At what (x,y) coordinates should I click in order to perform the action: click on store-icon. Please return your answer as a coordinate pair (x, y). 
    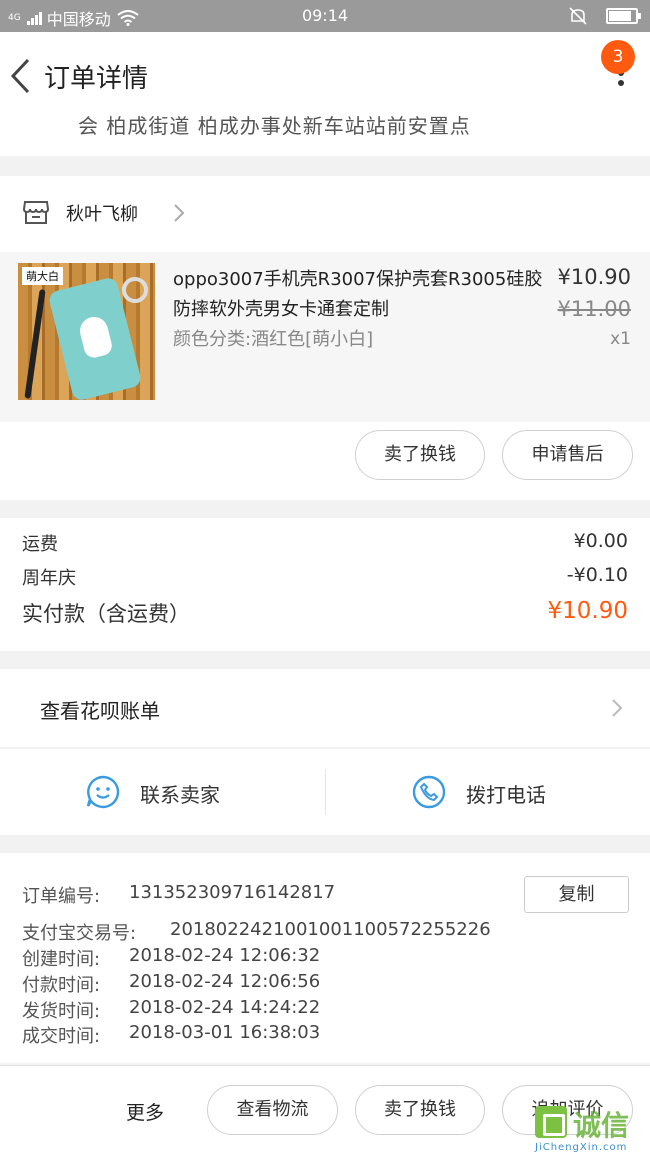
    Looking at the image, I should click on (36, 212).